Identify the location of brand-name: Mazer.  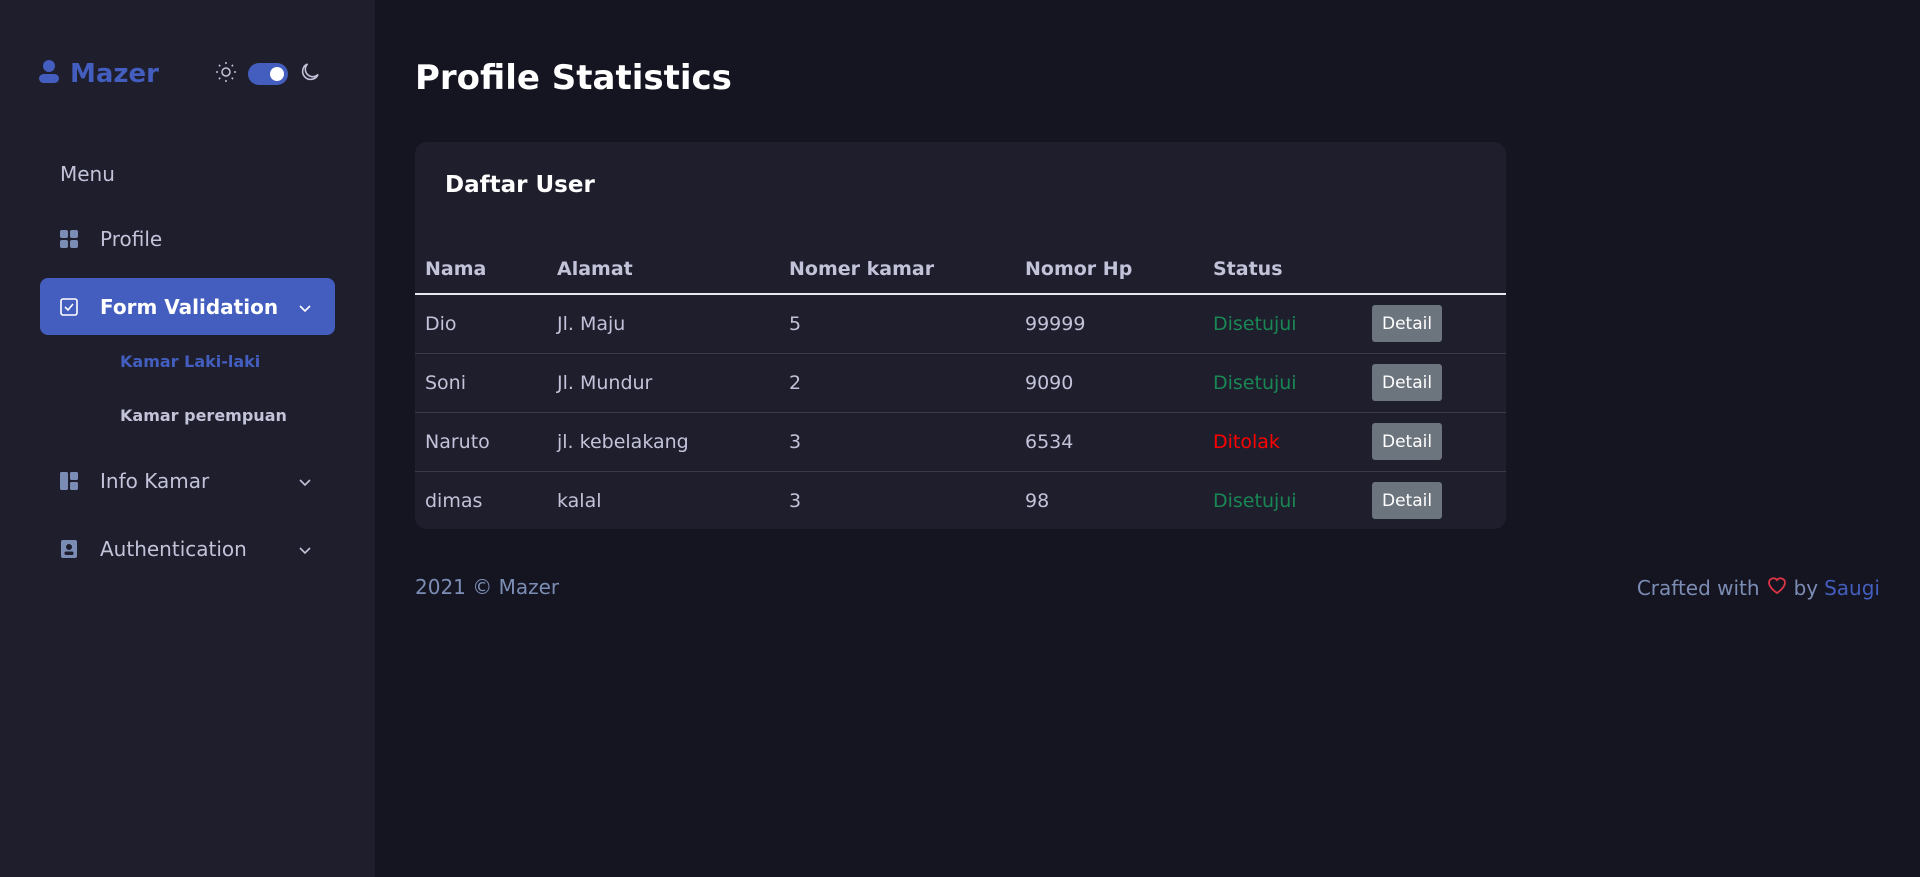
(115, 74).